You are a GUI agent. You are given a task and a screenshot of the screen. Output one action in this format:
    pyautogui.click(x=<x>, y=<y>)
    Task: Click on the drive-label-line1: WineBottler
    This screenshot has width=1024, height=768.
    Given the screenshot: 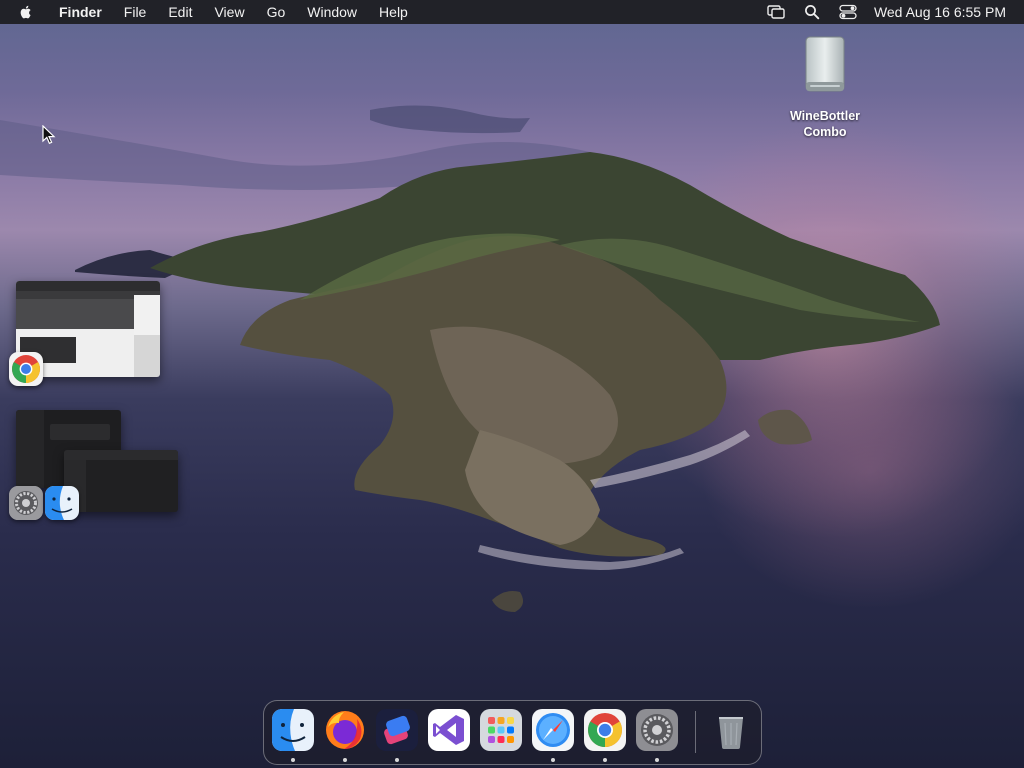 What is the action you would take?
    pyautogui.click(x=825, y=116)
    